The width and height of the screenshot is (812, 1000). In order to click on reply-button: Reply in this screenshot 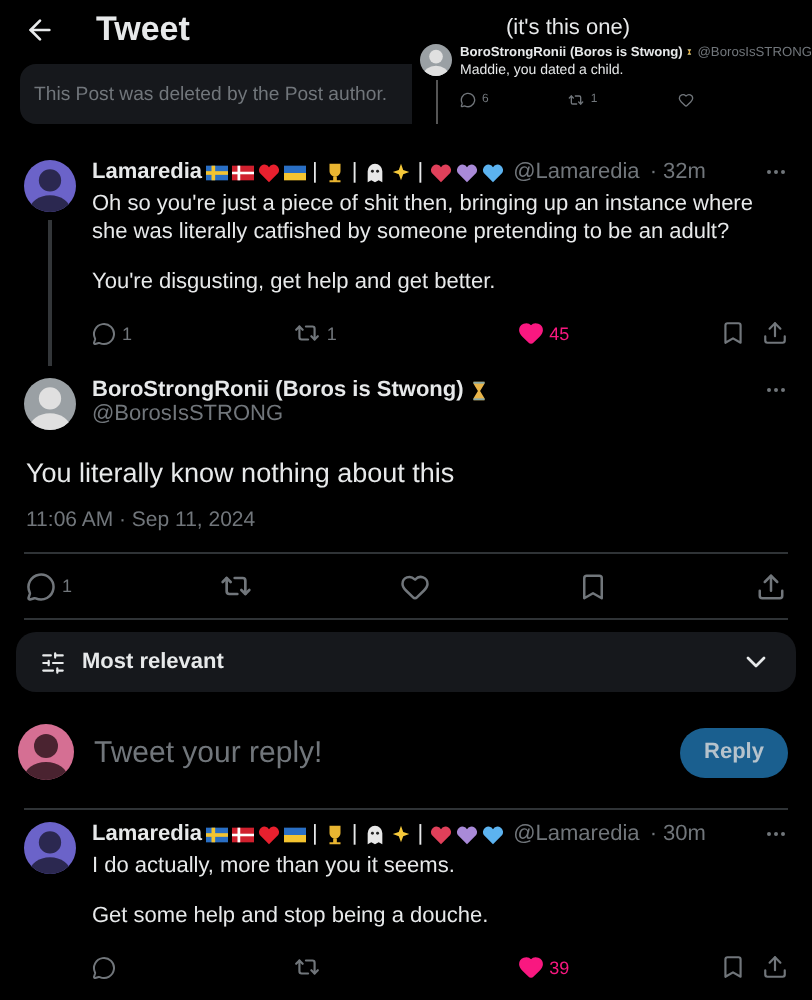, I will do `click(734, 752)`.